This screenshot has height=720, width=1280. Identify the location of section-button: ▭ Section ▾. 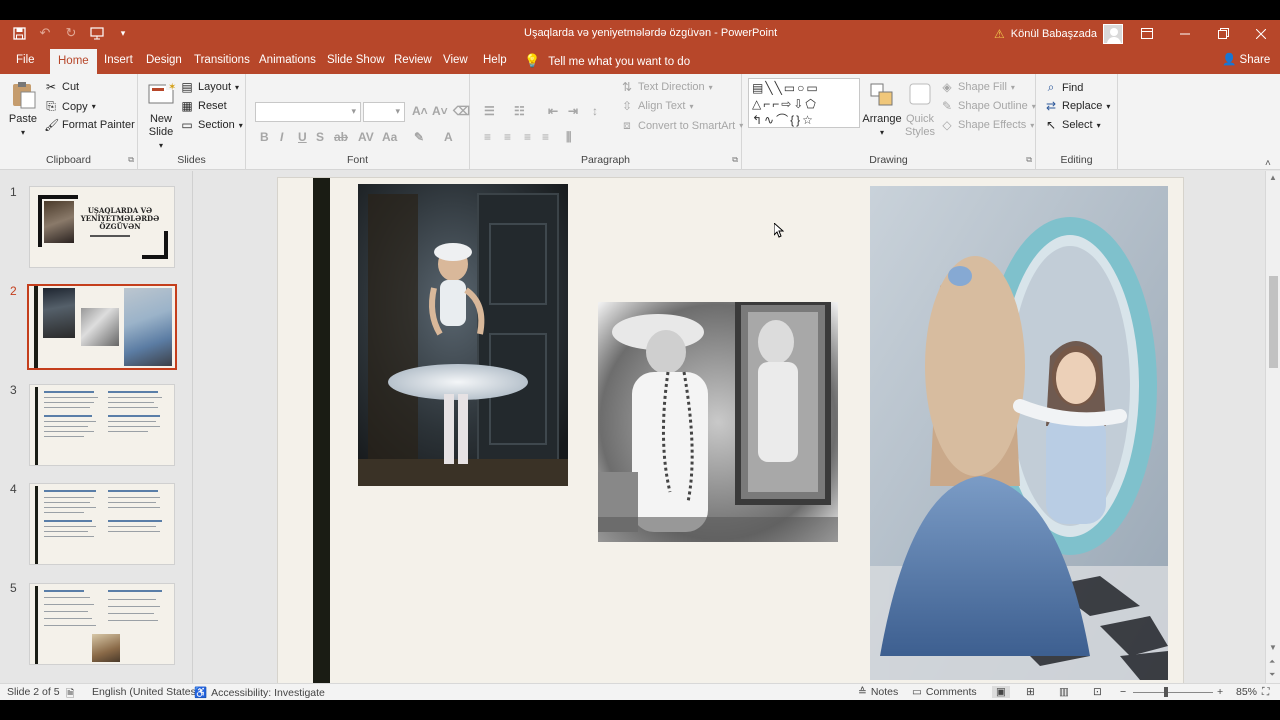
(211, 125).